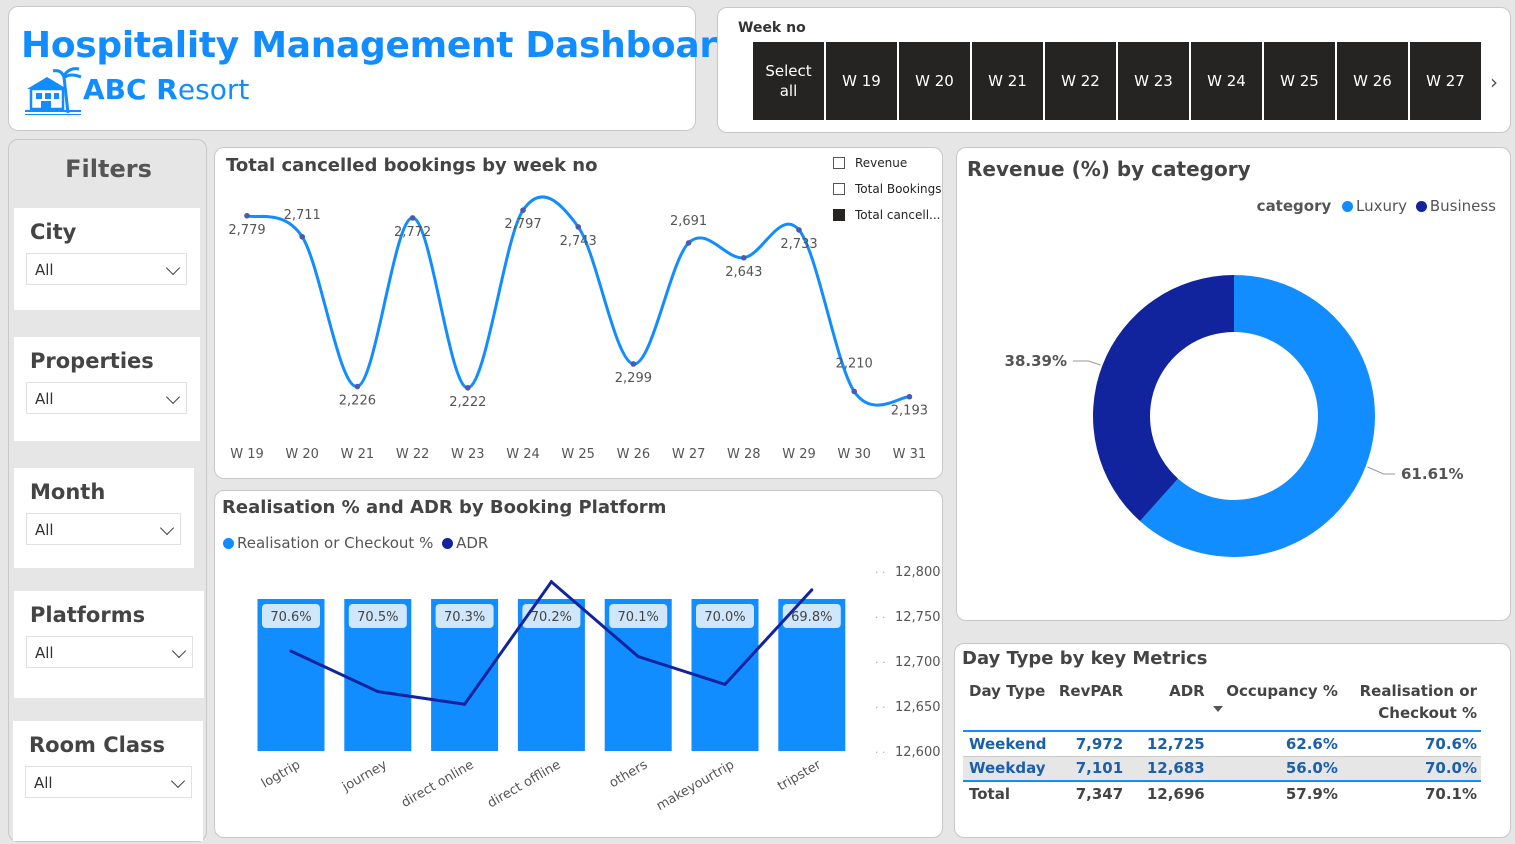  Describe the element at coordinates (918, 617) in the screenshot. I see `y2-tick-label: 12,750` at that location.